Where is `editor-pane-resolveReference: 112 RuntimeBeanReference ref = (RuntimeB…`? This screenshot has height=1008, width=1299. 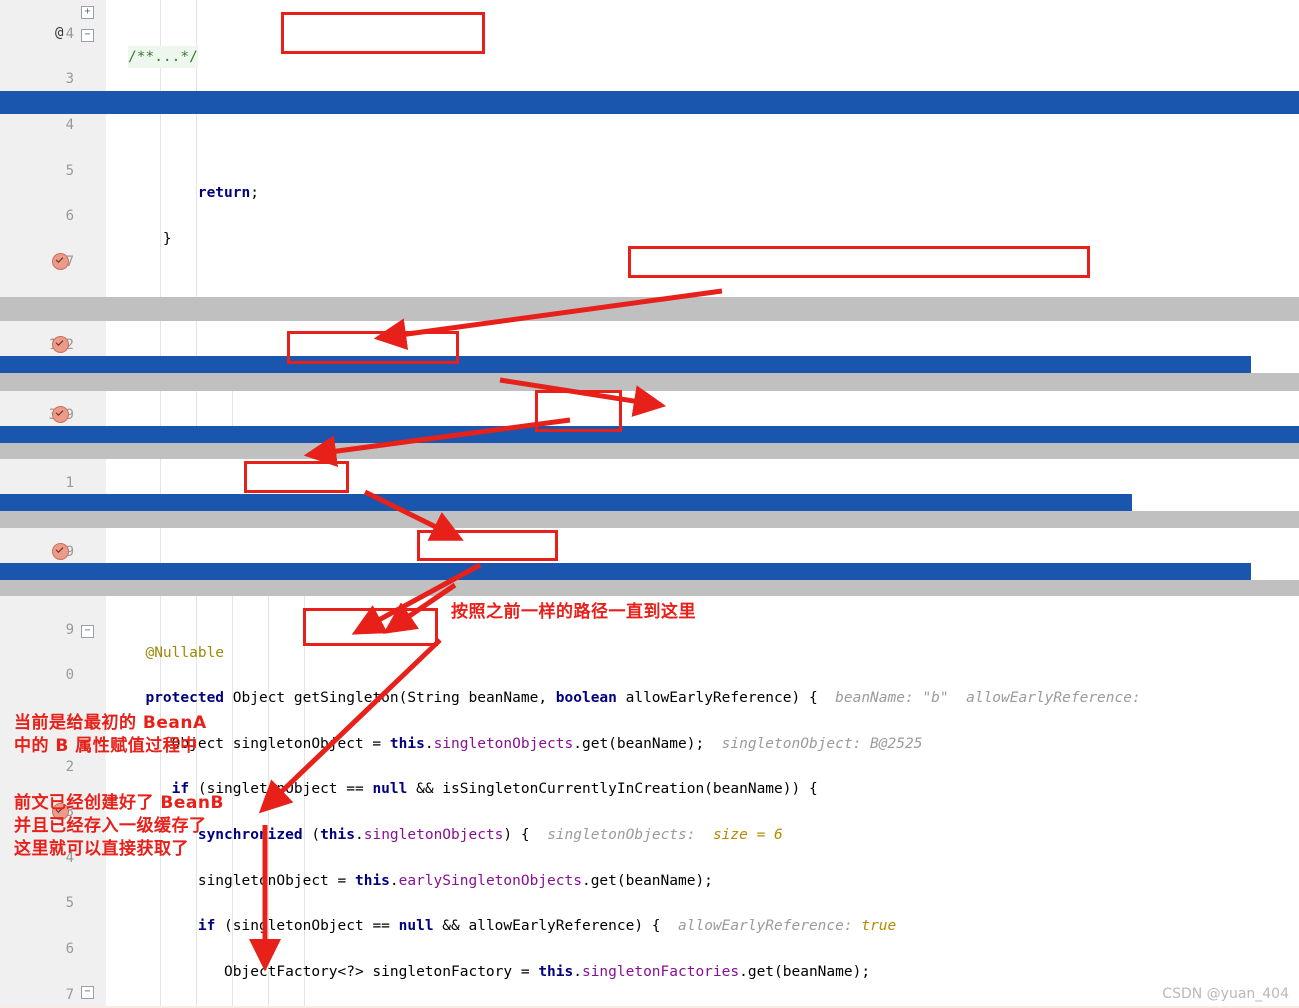
editor-pane-resolveReference: 112 RuntimeBeanReference ref = (RuntimeB… is located at coordinates (625, 347).